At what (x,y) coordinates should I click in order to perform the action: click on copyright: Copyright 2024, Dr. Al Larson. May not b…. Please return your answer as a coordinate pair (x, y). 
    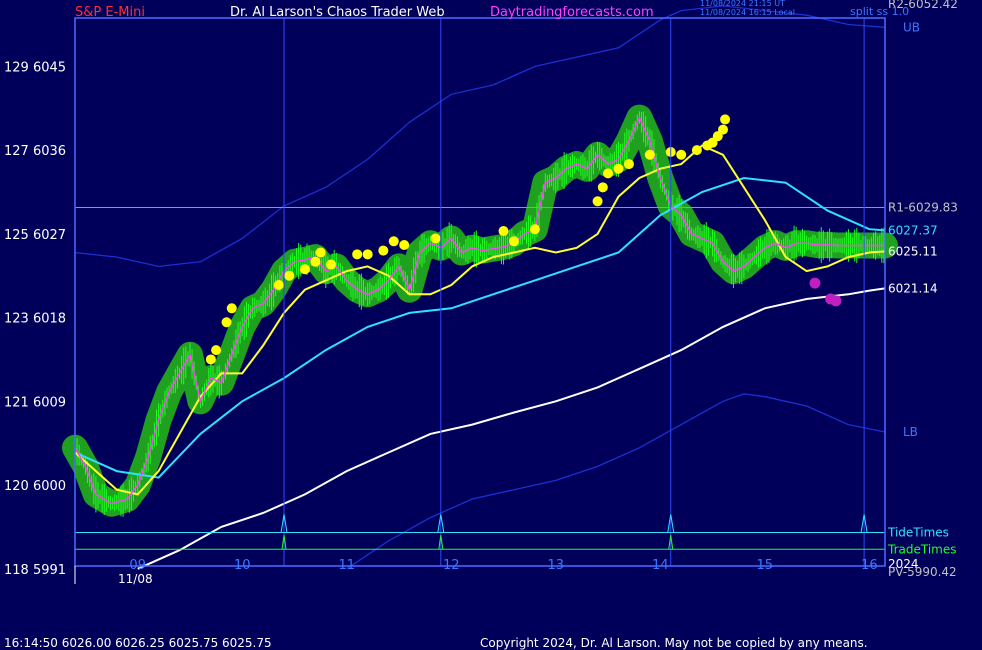
    Looking at the image, I should click on (674, 643).